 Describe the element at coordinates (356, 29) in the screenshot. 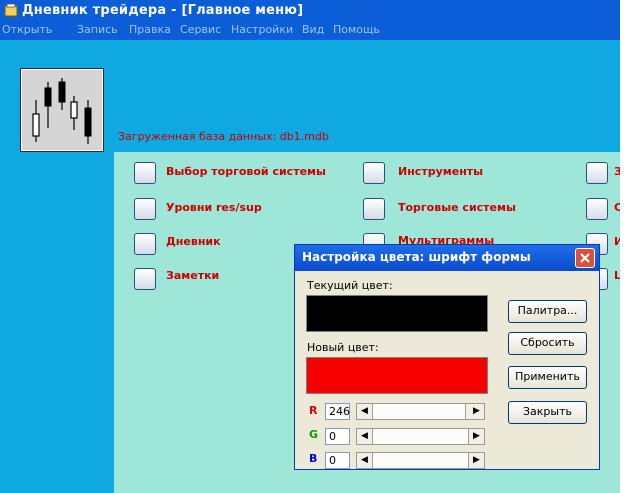

I see `menu-item-help: Помощь` at that location.